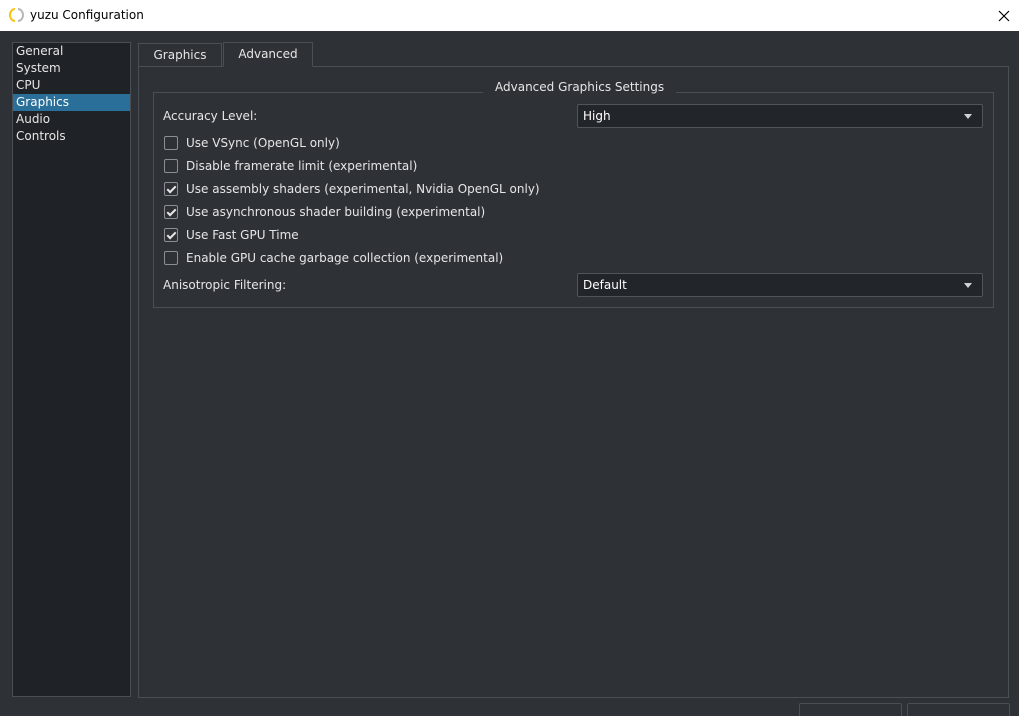 The image size is (1019, 716). Describe the element at coordinates (171, 212) in the screenshot. I see `async-shaders-checkbox` at that location.